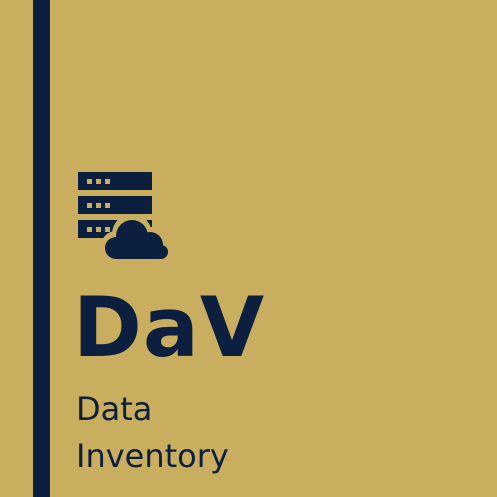 Image resolution: width=497 pixels, height=497 pixels. I want to click on server-cloud-icon, so click(123, 218).